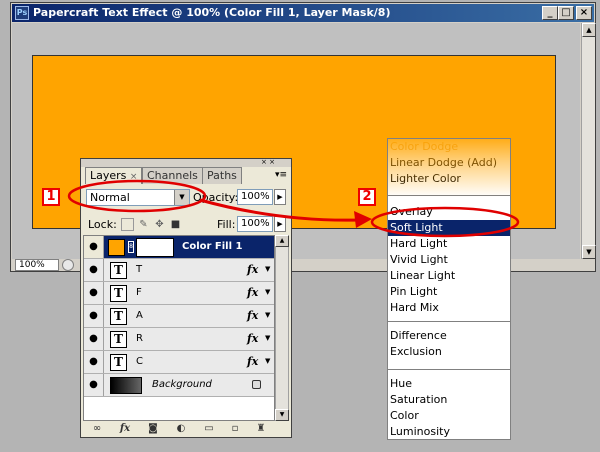  Describe the element at coordinates (137, 196) in the screenshot. I see `blend-mode-highlight-ellipse` at that location.